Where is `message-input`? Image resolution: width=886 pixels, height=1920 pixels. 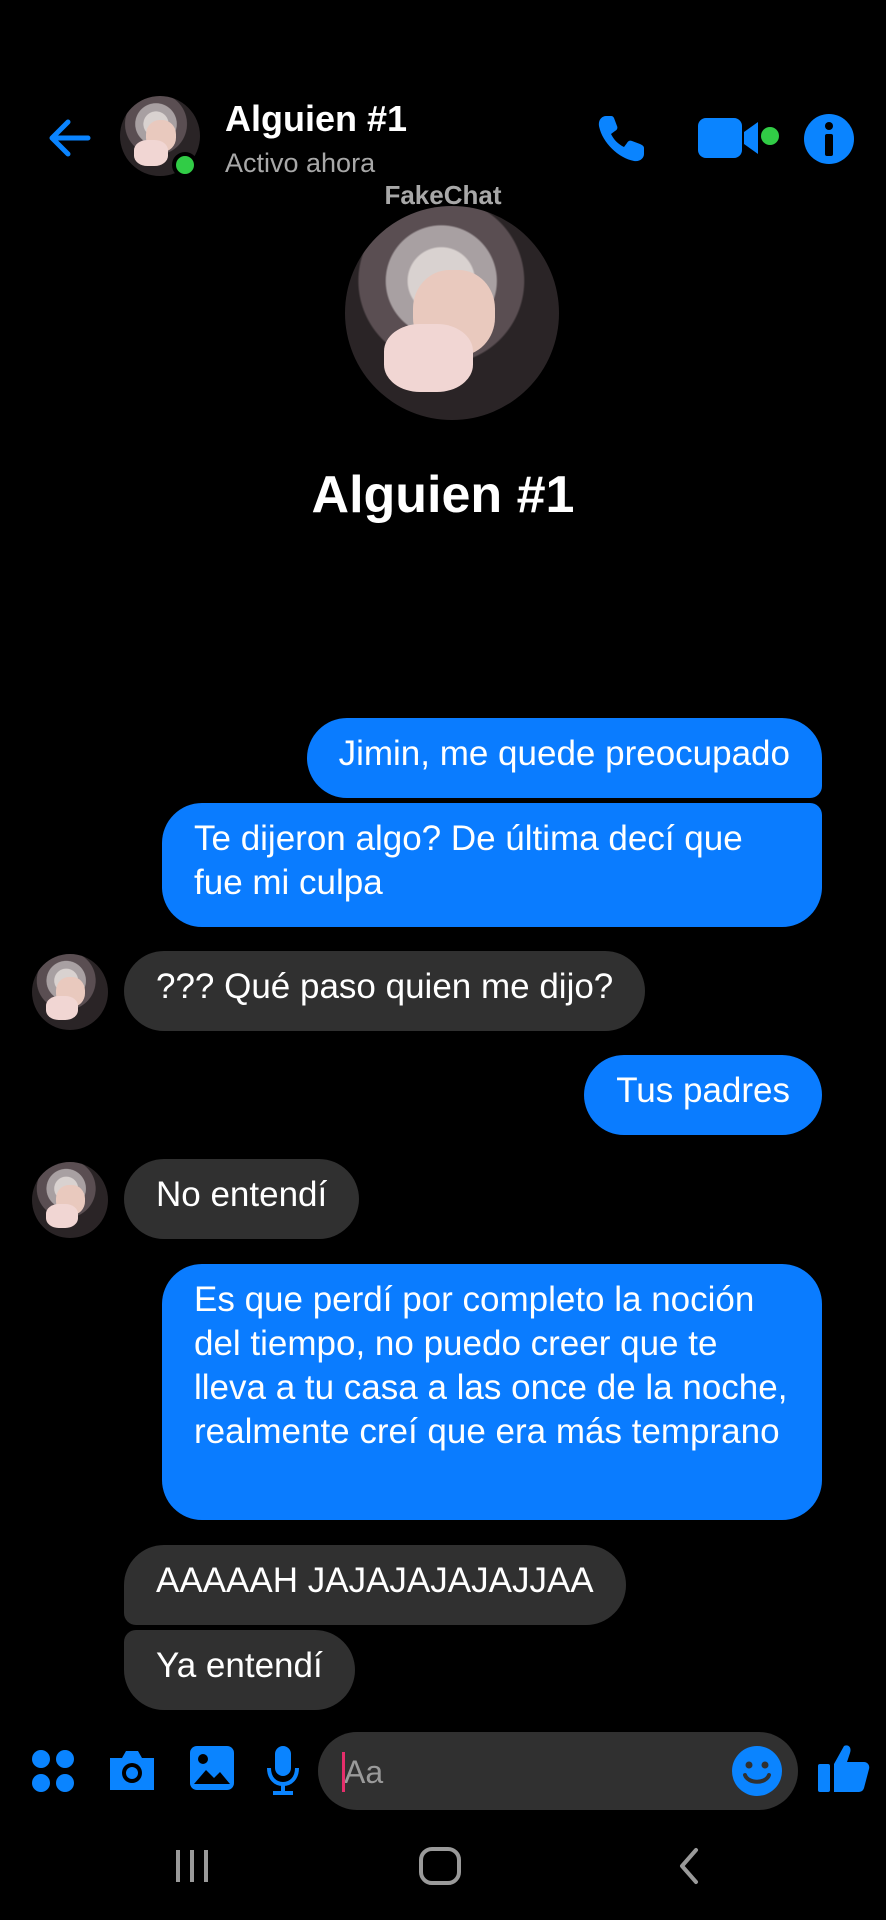 message-input is located at coordinates (524, 1772).